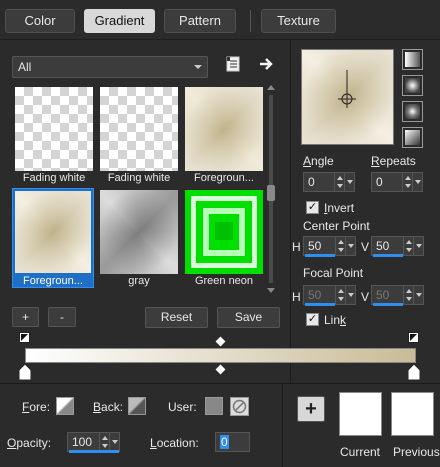 The height and width of the screenshot is (467, 440). I want to click on grid-scrollbar, so click(271, 189).